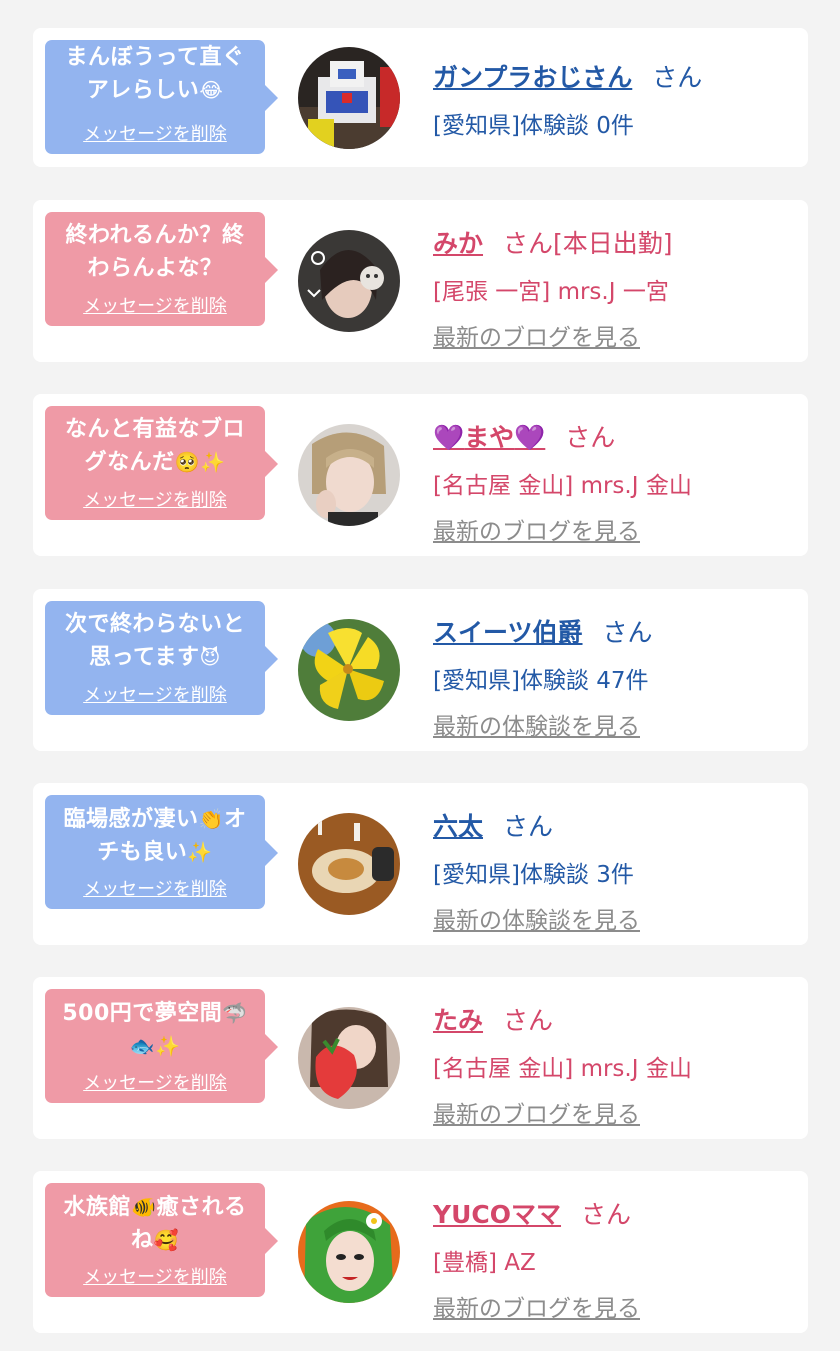 This screenshot has width=840, height=1351. Describe the element at coordinates (155, 836) in the screenshot. I see `message-text: 臨場感が凄い👏オ チも良い✨` at that location.